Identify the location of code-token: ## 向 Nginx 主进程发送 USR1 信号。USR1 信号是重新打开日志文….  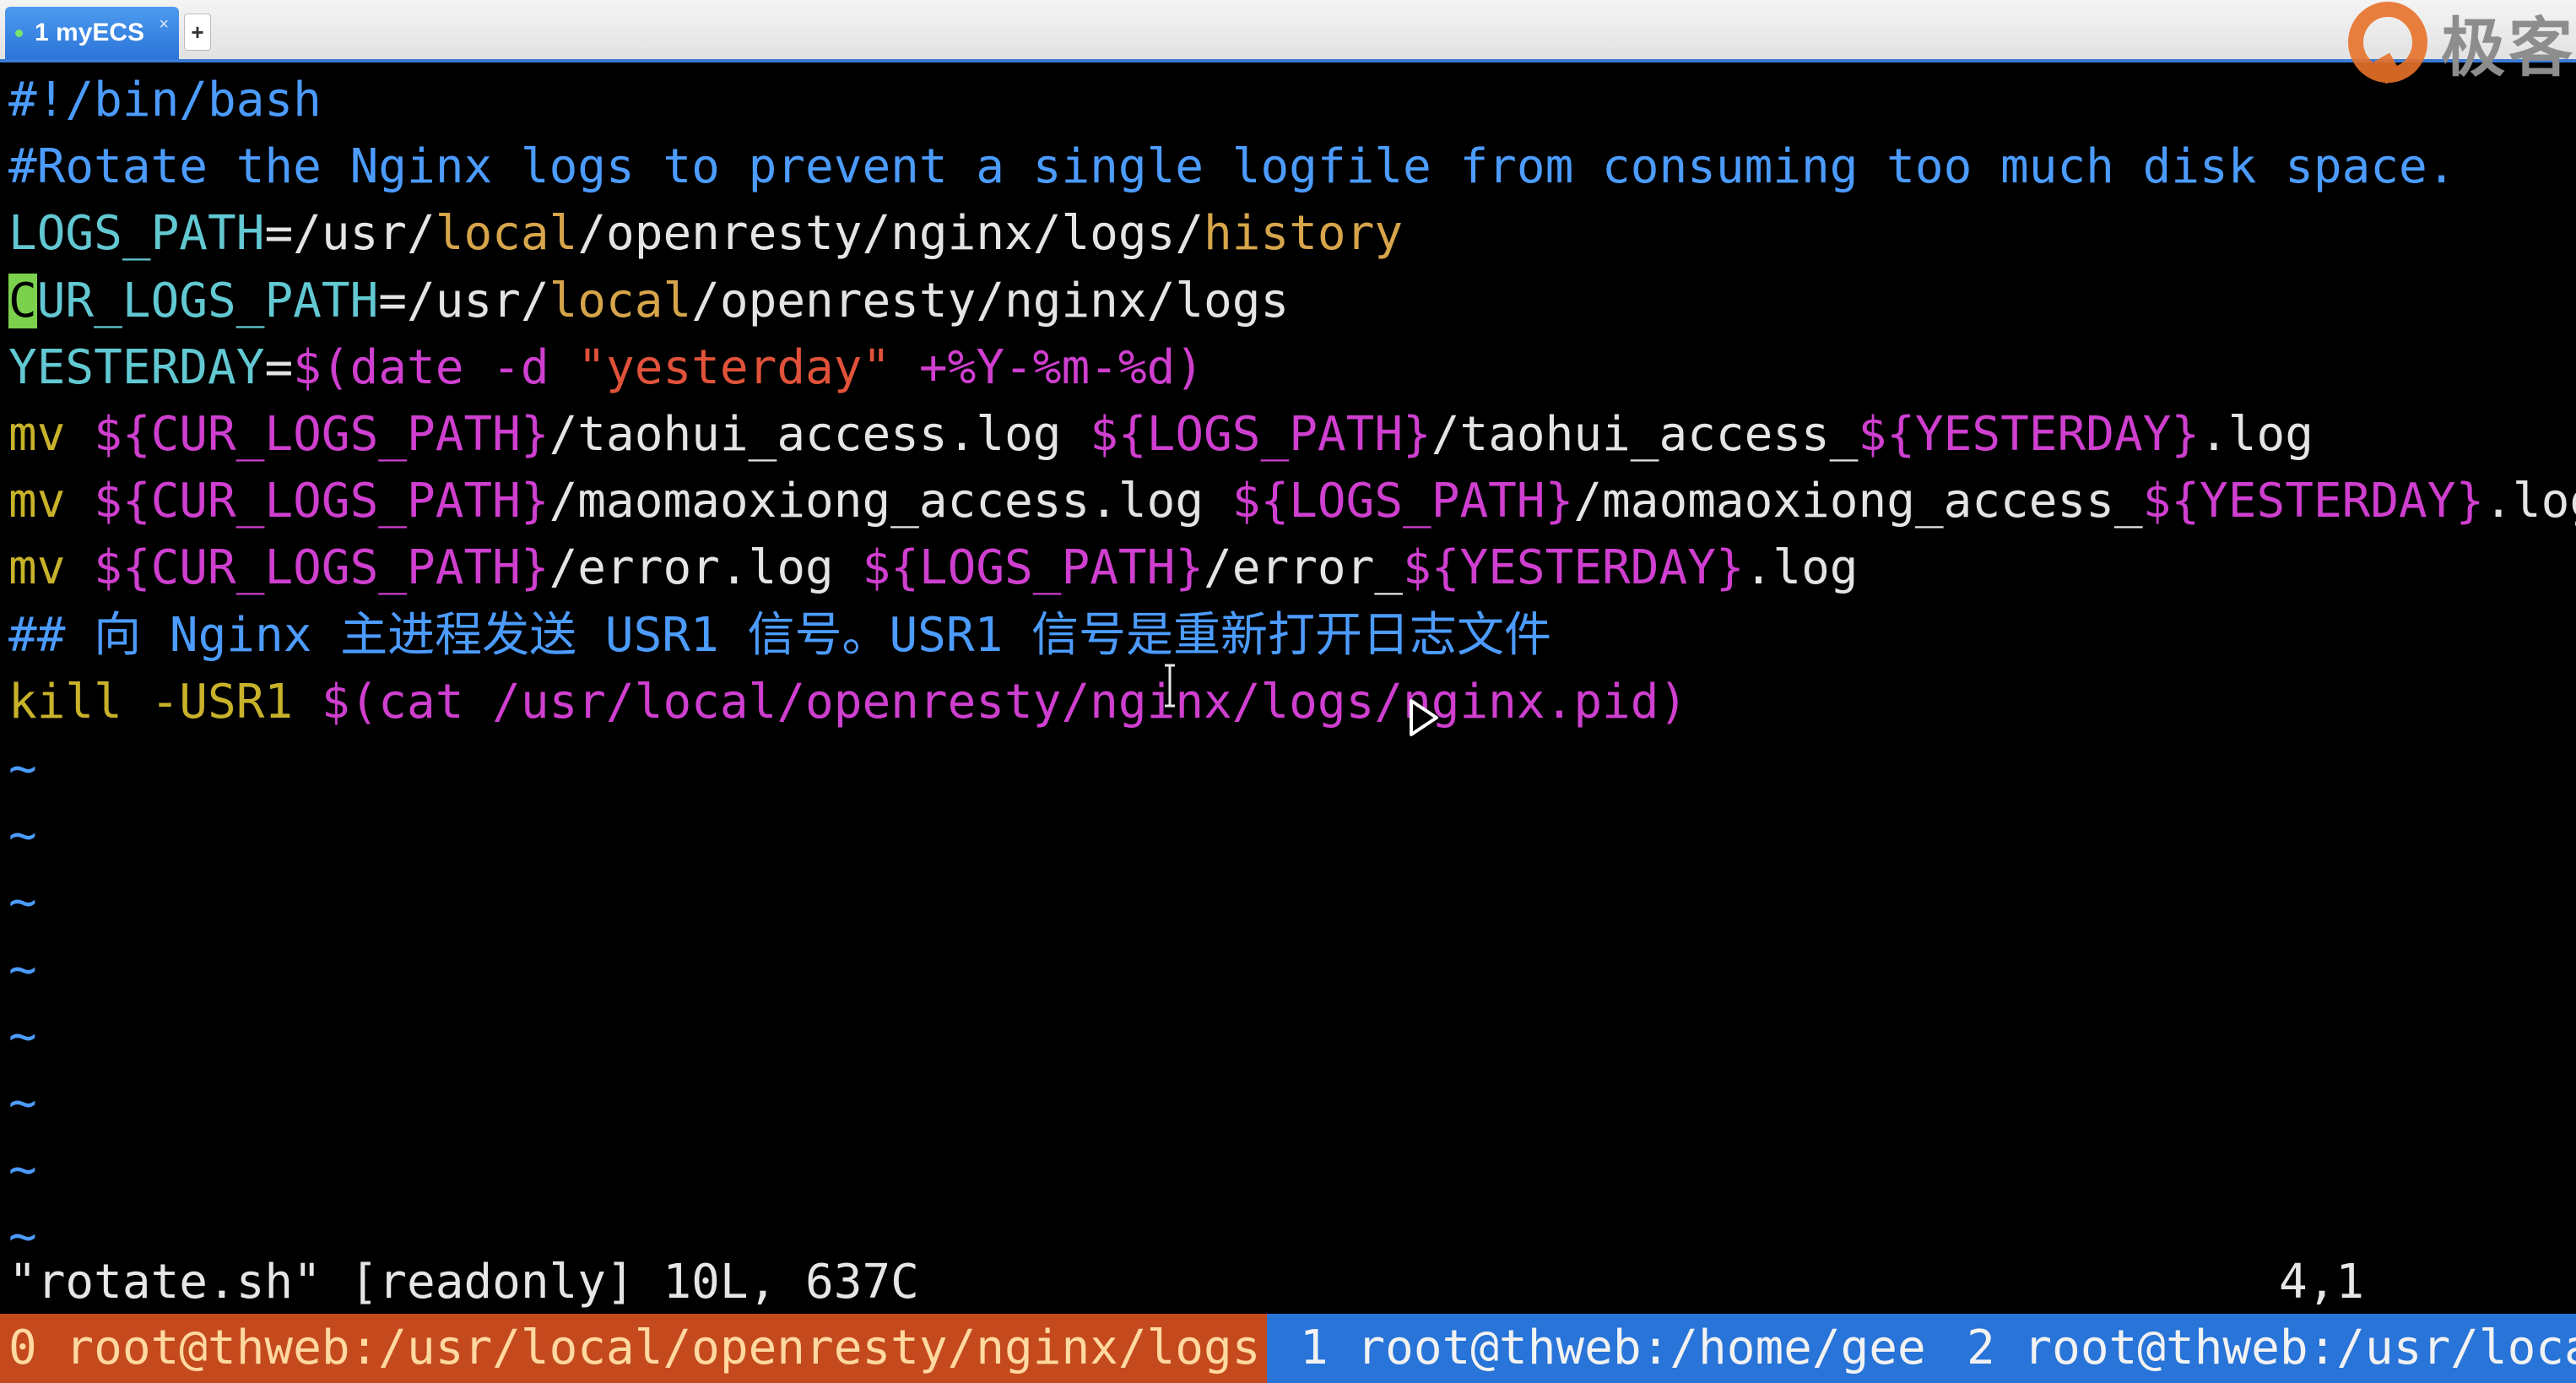
(780, 635).